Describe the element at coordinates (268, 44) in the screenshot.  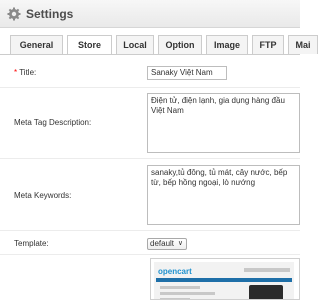
I see `tab-ftp: FTP` at that location.